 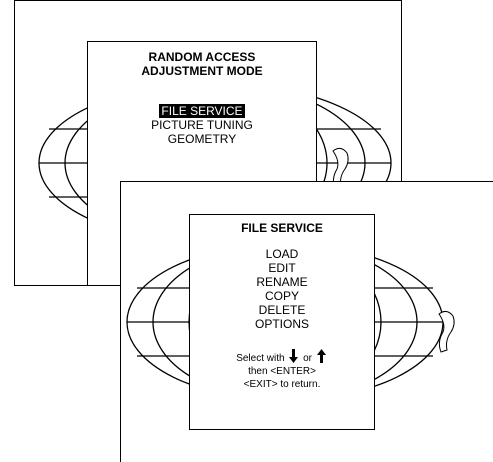 I want to click on menu-item-rename: RENAME, so click(x=282, y=282).